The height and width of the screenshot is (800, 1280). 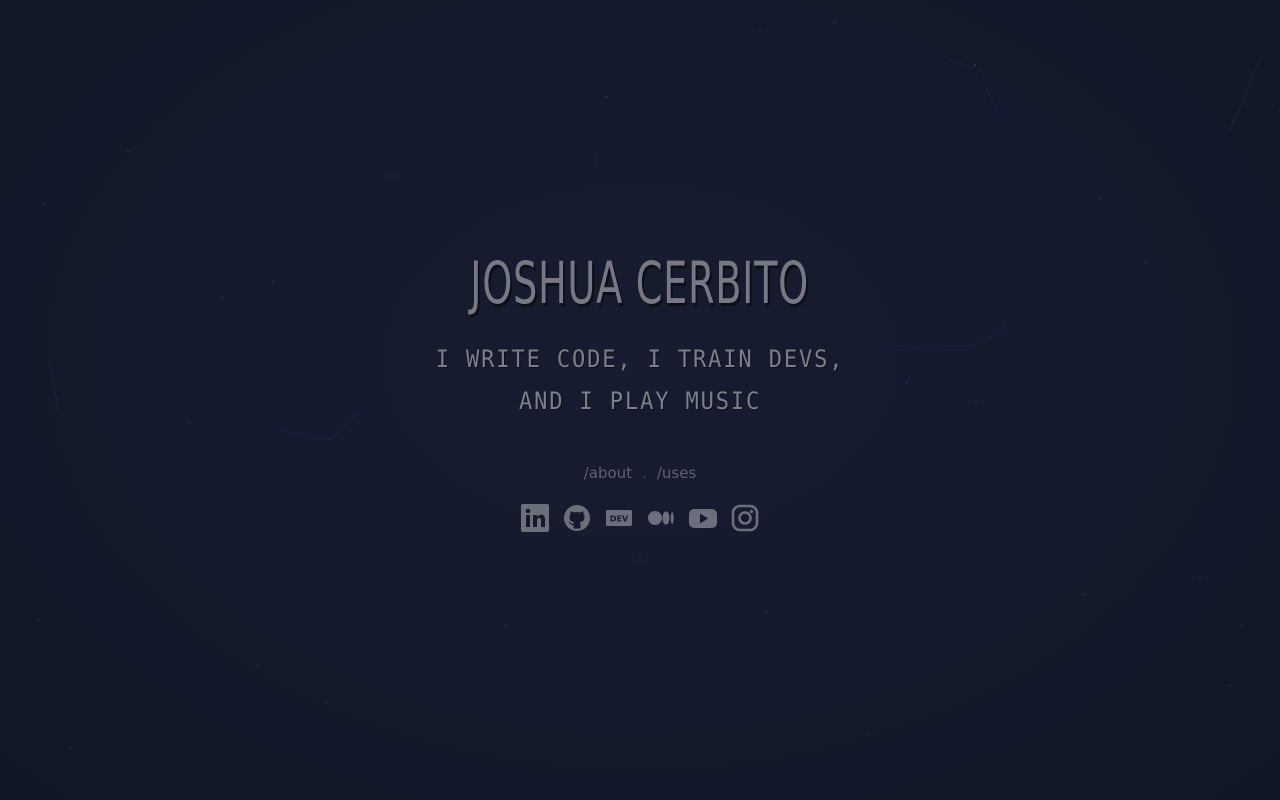 What do you see at coordinates (608, 473) in the screenshot?
I see `about-link: /about` at bounding box center [608, 473].